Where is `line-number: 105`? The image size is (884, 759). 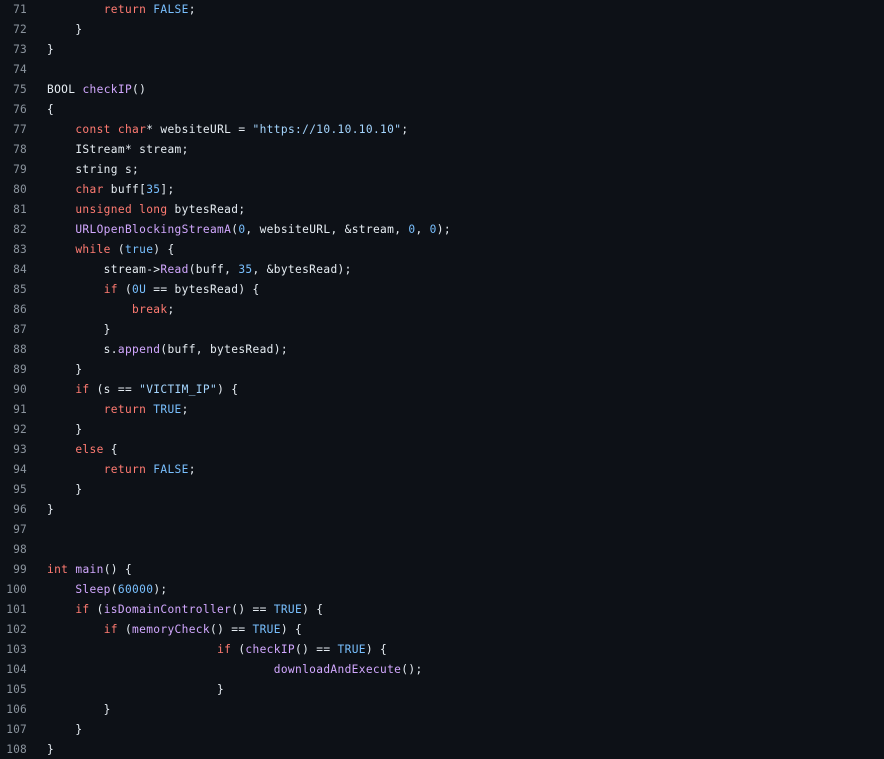
line-number: 105 is located at coordinates (13, 689).